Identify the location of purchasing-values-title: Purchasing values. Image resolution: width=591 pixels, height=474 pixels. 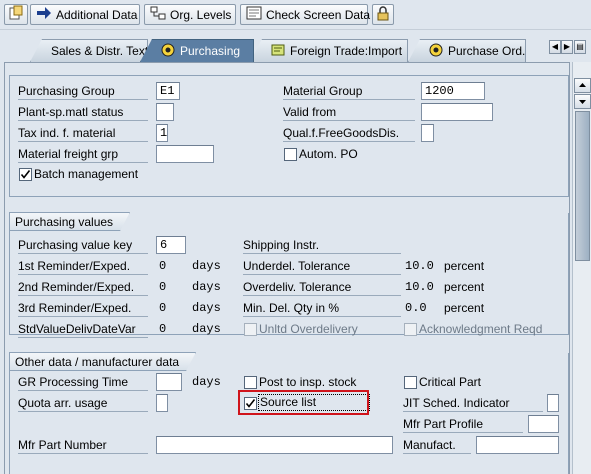
(69, 221).